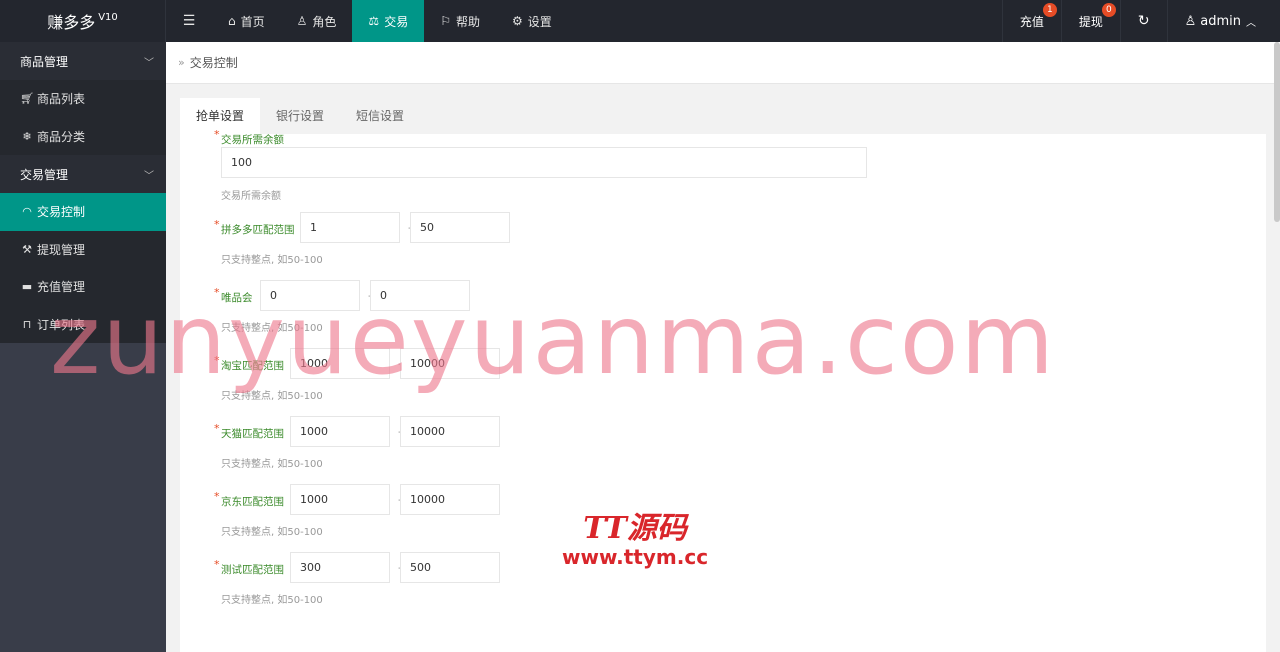 This screenshot has width=1280, height=652. I want to click on balance-field: * 交易所需余额 100 交易所需余额, so click(540, 165).